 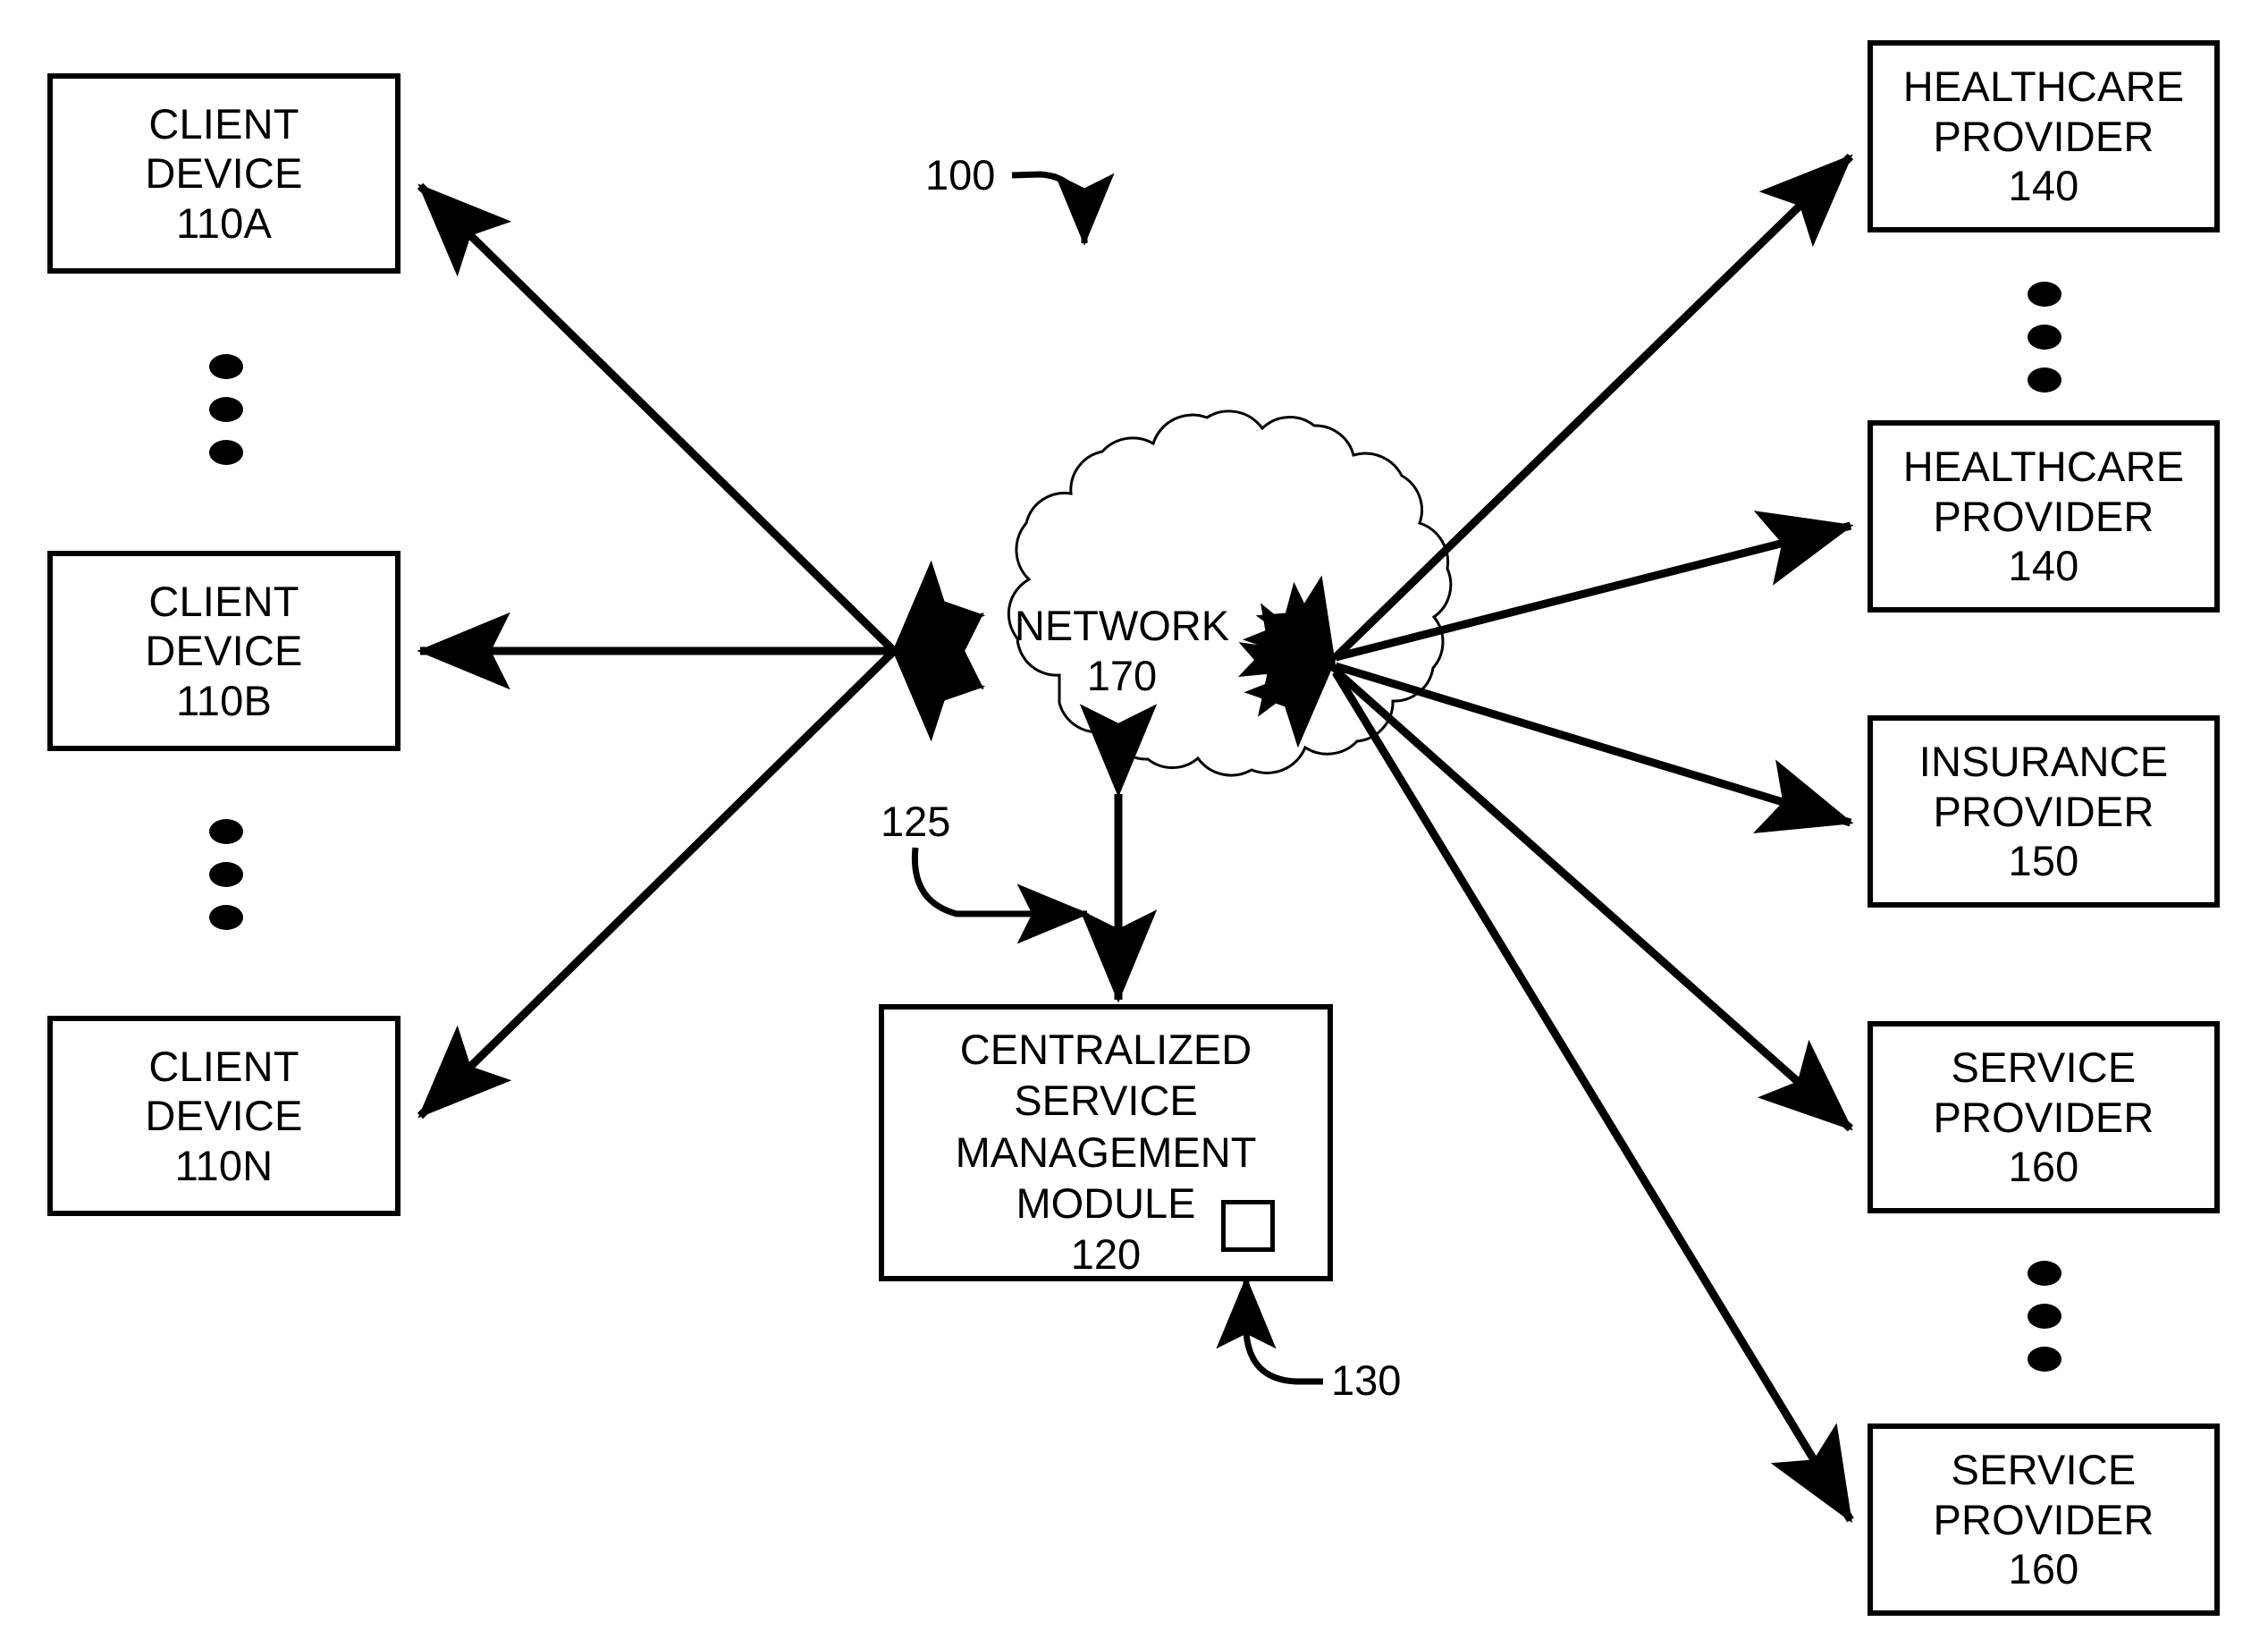 I want to click on client-devices-ellipsis-top, so click(x=226, y=409).